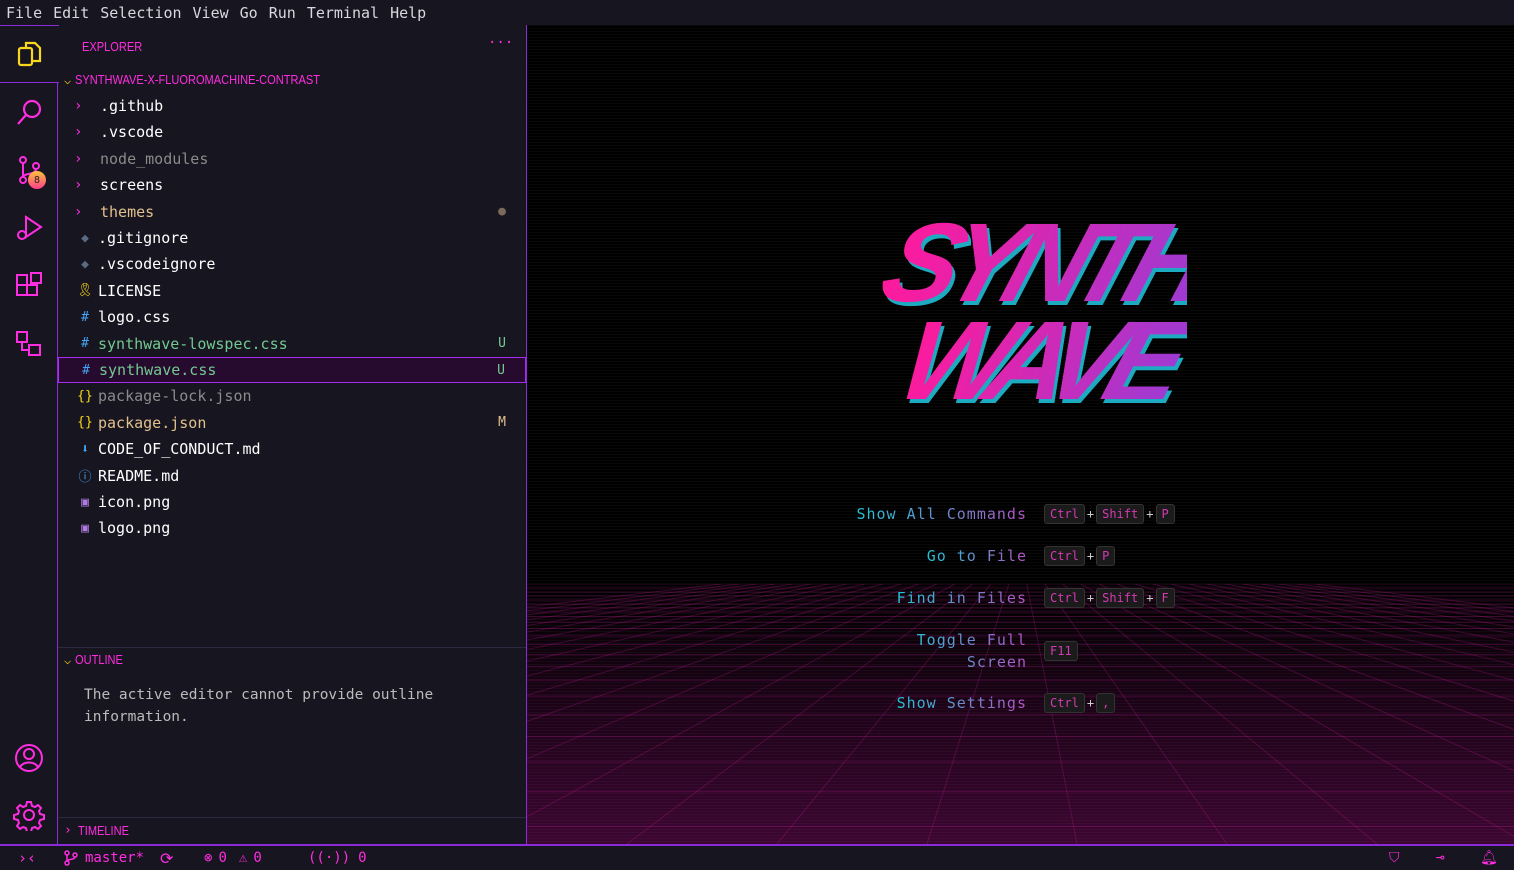 The image size is (1514, 870). Describe the element at coordinates (757, 12) in the screenshot. I see `menu-bar: File Edit Selection View Go Run Terminal Help` at that location.